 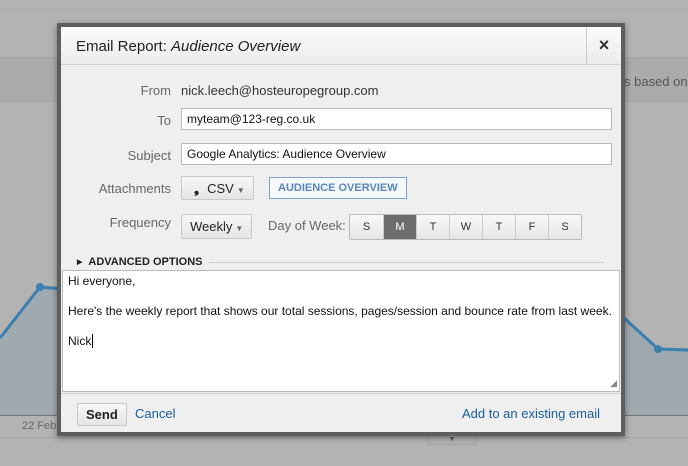 What do you see at coordinates (452, 440) in the screenshot?
I see `collapse-chart-button: ▼` at bounding box center [452, 440].